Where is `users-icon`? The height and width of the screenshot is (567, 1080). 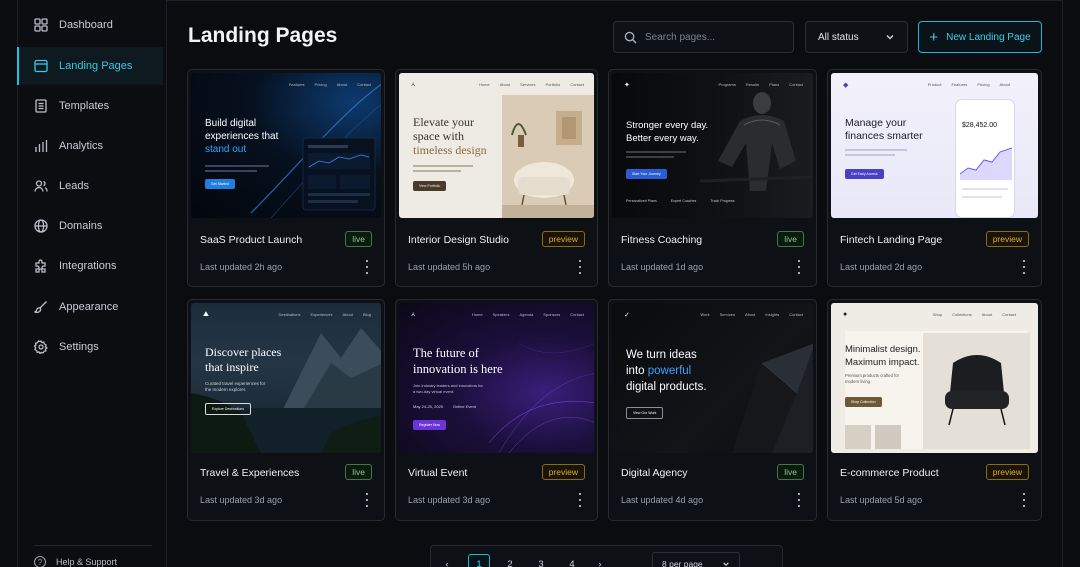
users-icon is located at coordinates (41, 186).